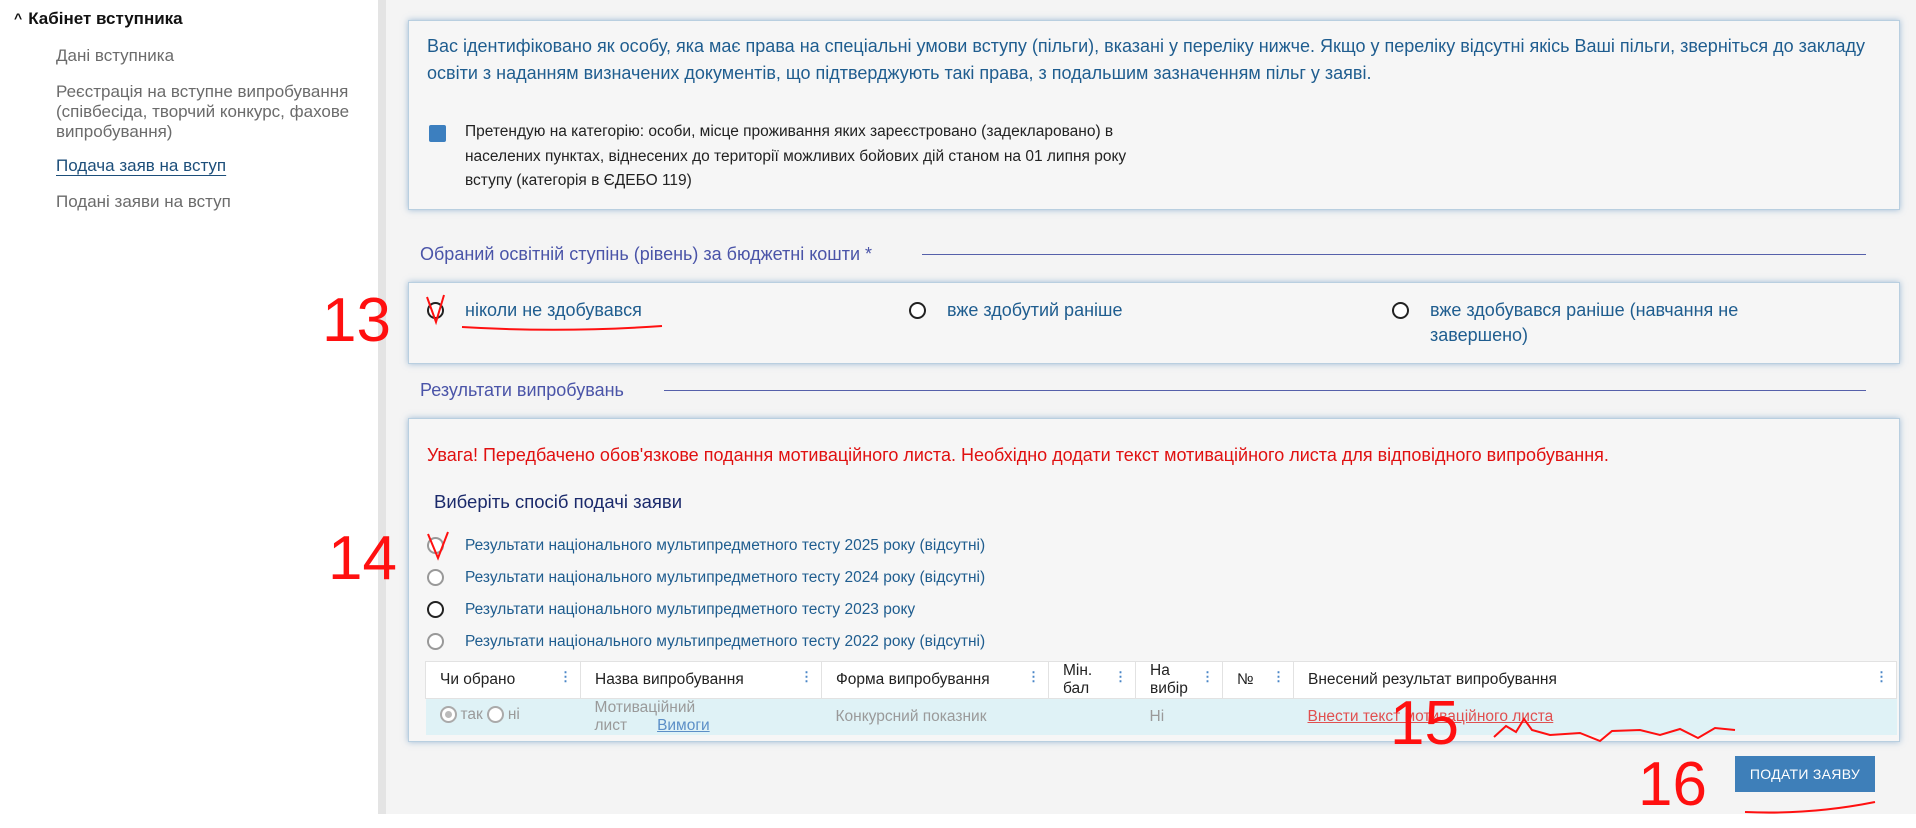 The image size is (1916, 828). What do you see at coordinates (935, 680) in the screenshot?
I see `col-header-form: Форма випробування ⋮` at bounding box center [935, 680].